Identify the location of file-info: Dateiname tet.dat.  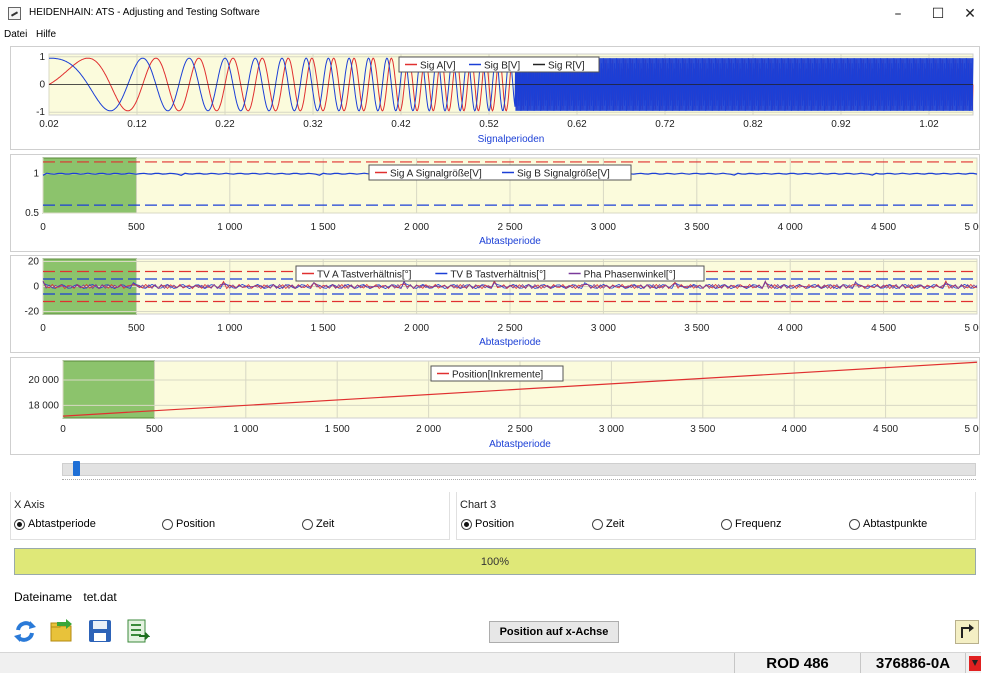
(65, 597).